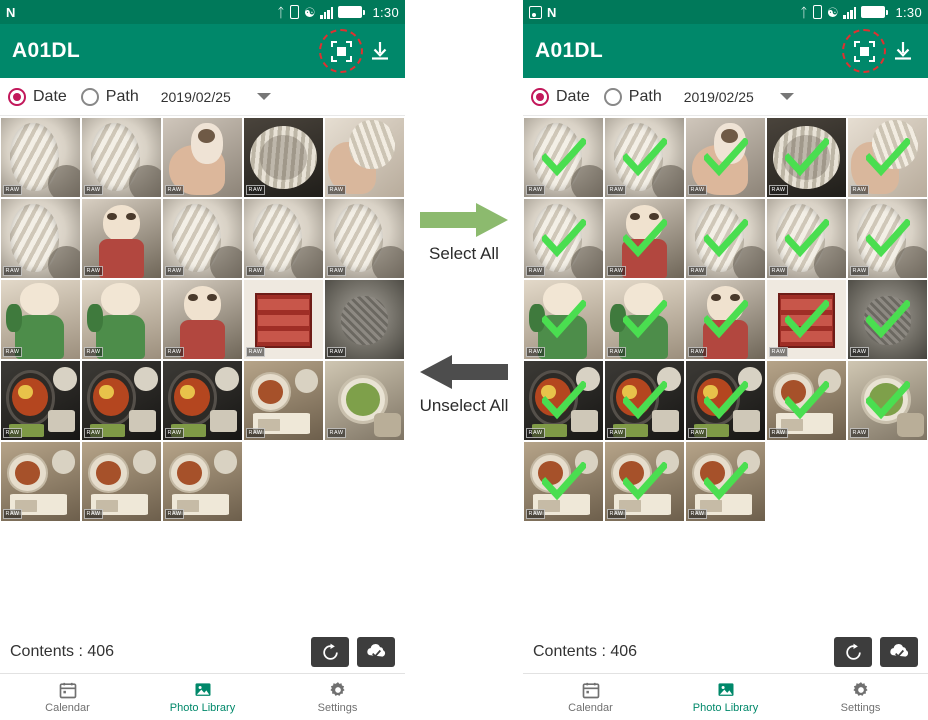  What do you see at coordinates (464, 372) in the screenshot?
I see `arrow-left-icon` at bounding box center [464, 372].